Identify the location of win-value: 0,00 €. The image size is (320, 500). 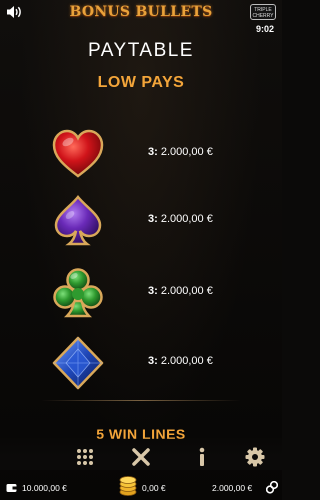
(154, 488).